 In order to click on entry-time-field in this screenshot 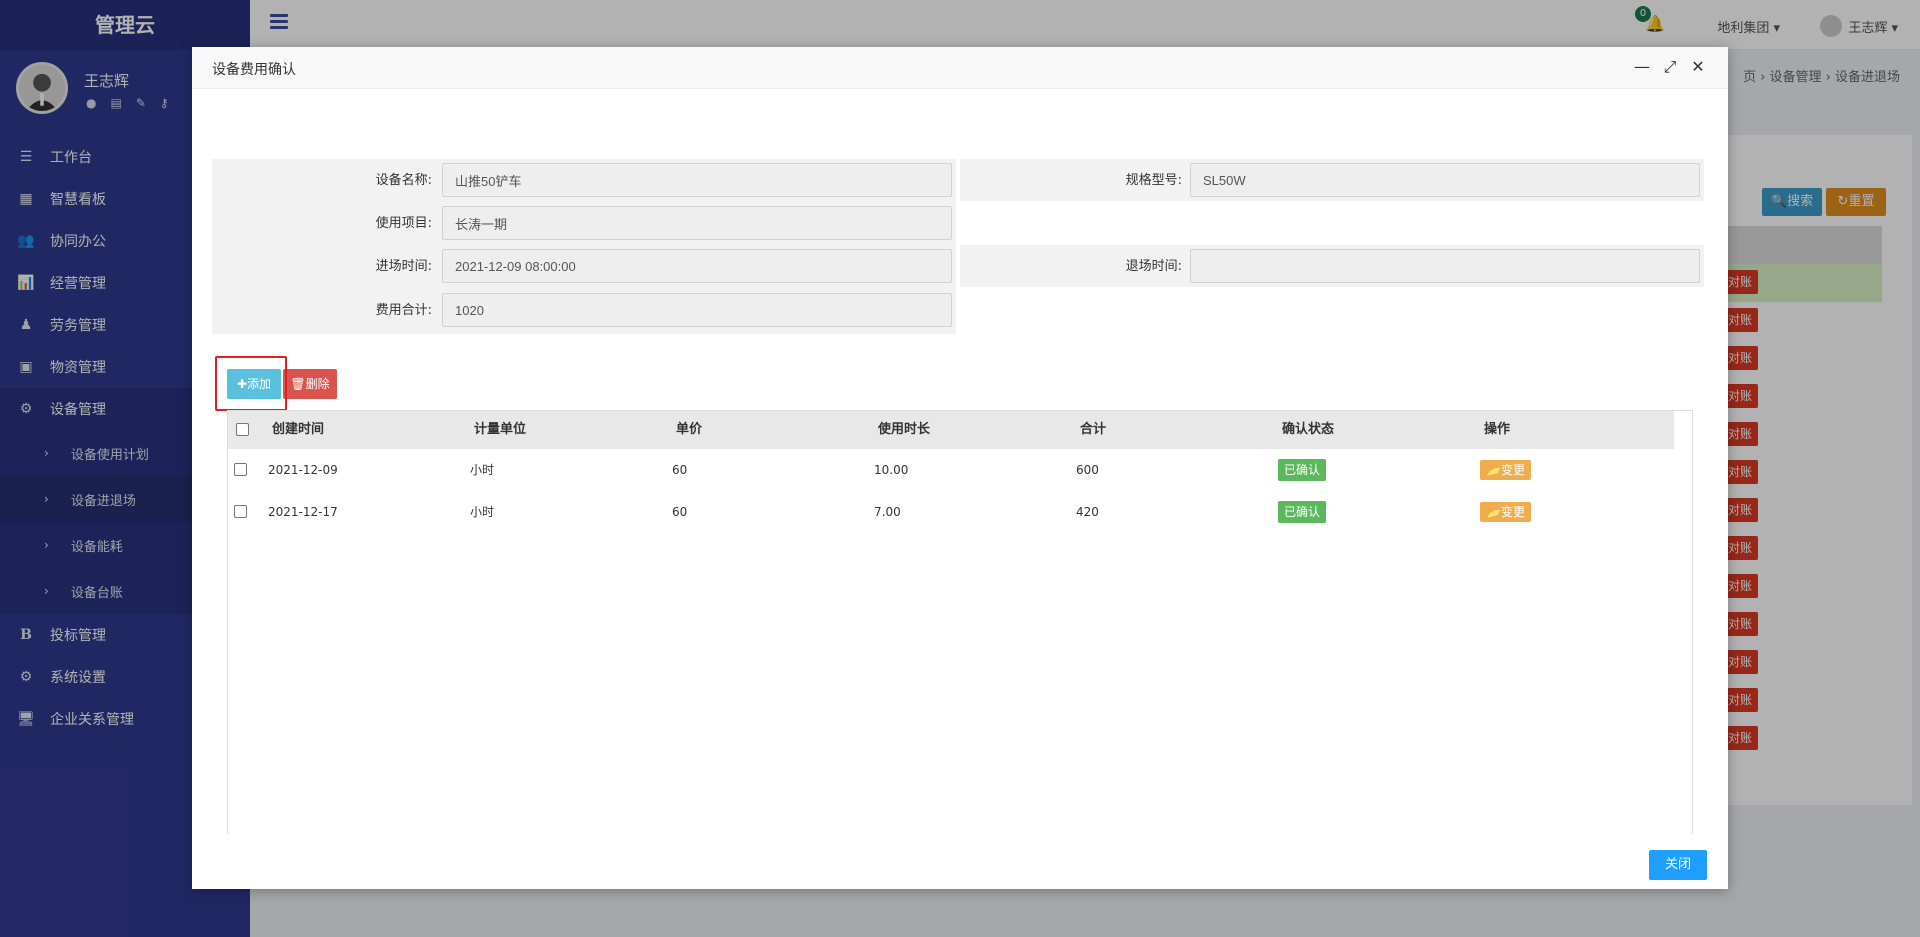, I will do `click(697, 266)`.